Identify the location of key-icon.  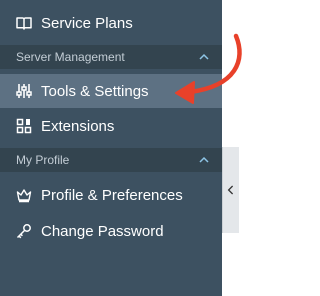
(24, 231).